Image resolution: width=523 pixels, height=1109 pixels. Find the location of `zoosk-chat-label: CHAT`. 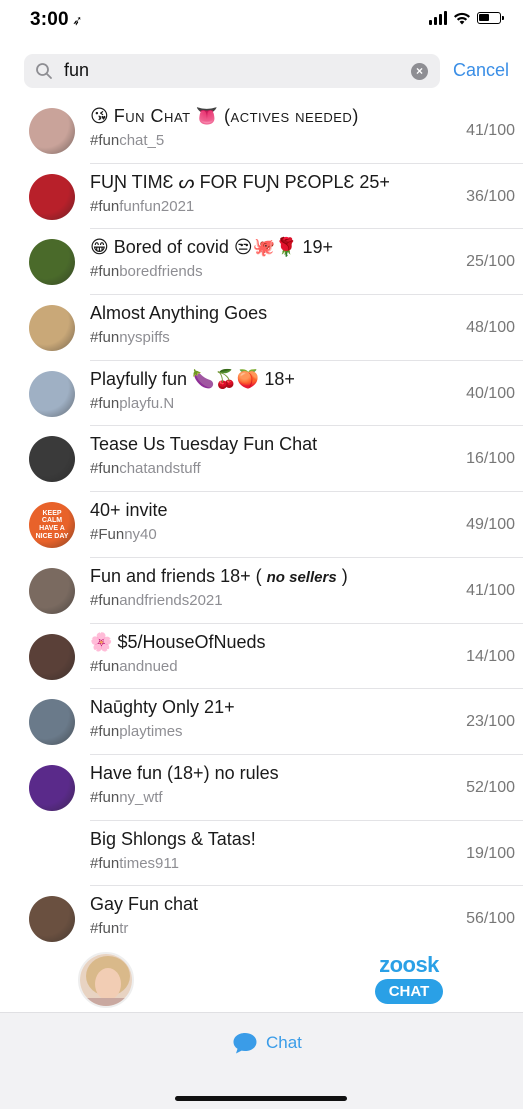

zoosk-chat-label: CHAT is located at coordinates (409, 991).